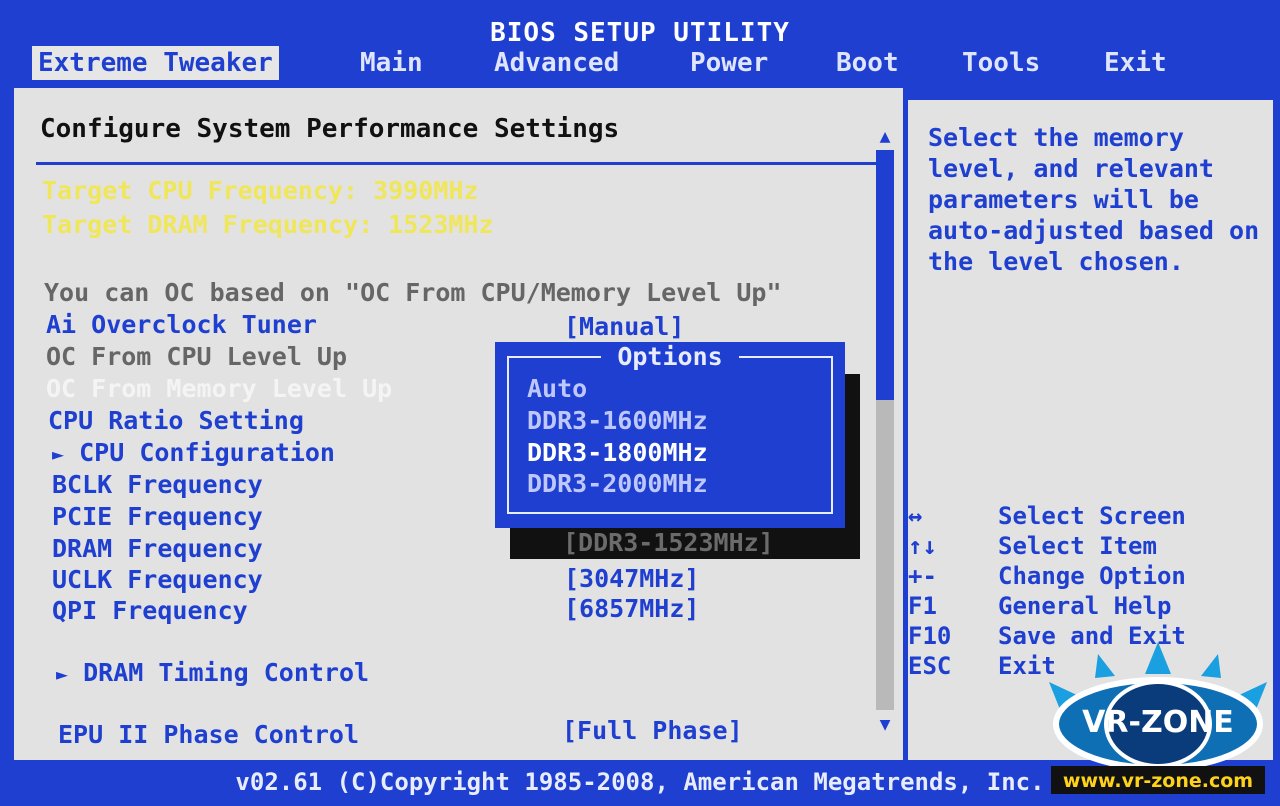 This screenshot has height=806, width=1280. I want to click on ai-overclock-tuner-value: [Manual], so click(624, 326).